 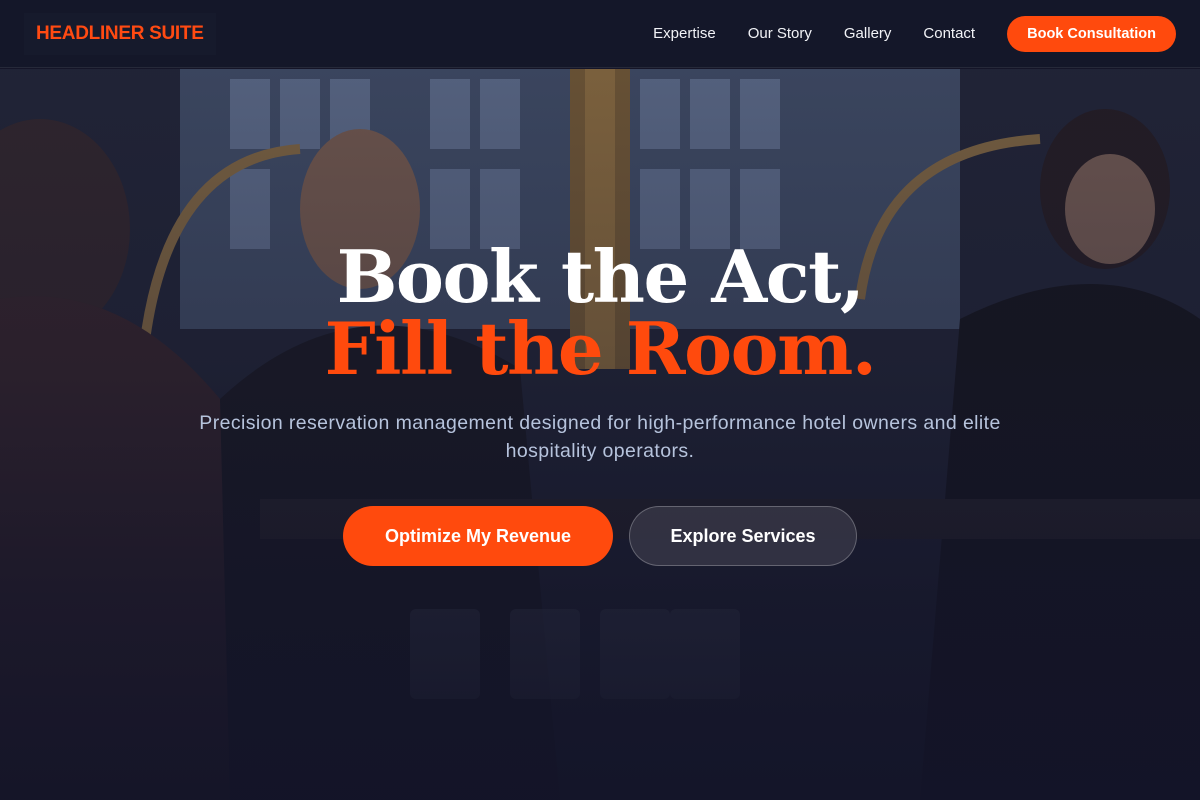 I want to click on hero-cta-row: Optimize My Revenue Explore Services, so click(x=600, y=536).